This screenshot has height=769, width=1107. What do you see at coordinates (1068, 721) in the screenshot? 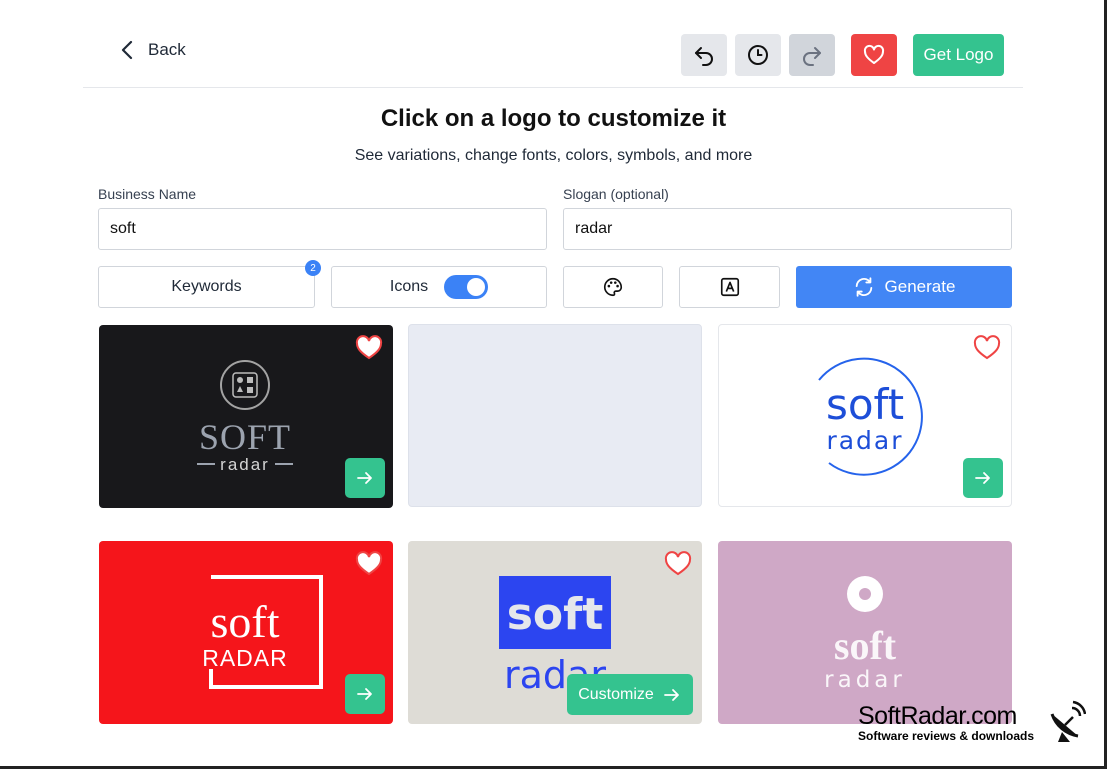
I see `satellite-dish-icon` at bounding box center [1068, 721].